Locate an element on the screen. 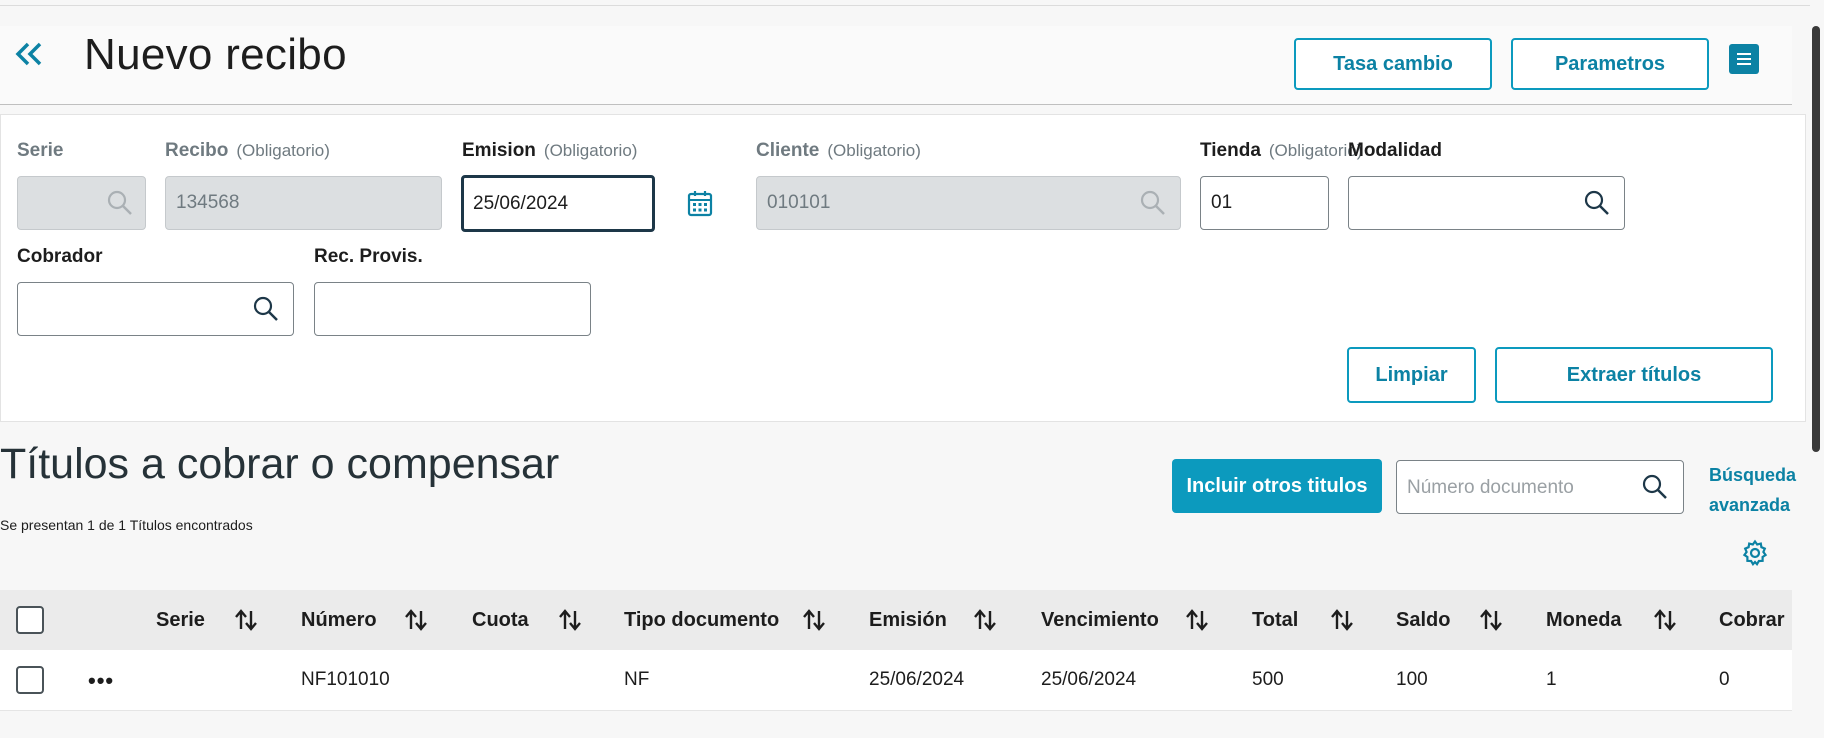 The width and height of the screenshot is (1824, 738). col-emision: Emisión is located at coordinates (908, 620).